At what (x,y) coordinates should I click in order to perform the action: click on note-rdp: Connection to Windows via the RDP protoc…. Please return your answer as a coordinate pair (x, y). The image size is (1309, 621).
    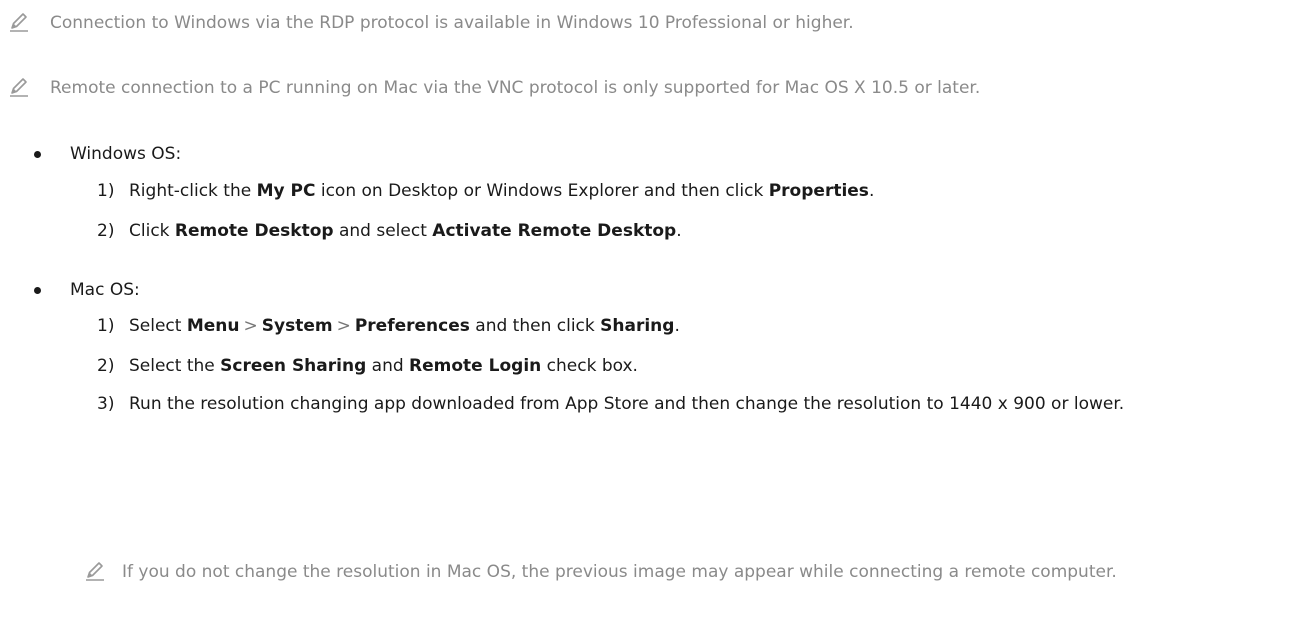
    Looking at the image, I should click on (648, 23).